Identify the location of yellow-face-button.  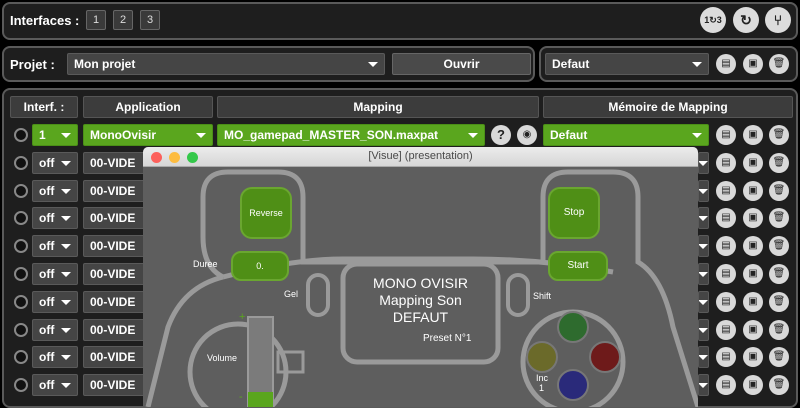
(542, 357).